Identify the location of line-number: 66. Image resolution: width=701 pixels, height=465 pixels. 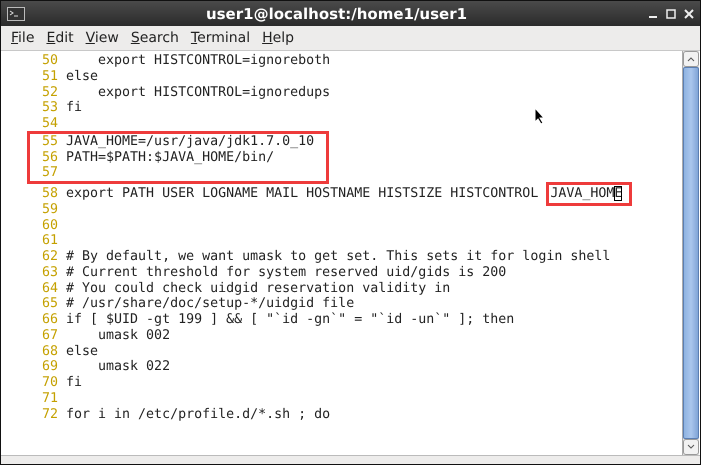
(49, 320).